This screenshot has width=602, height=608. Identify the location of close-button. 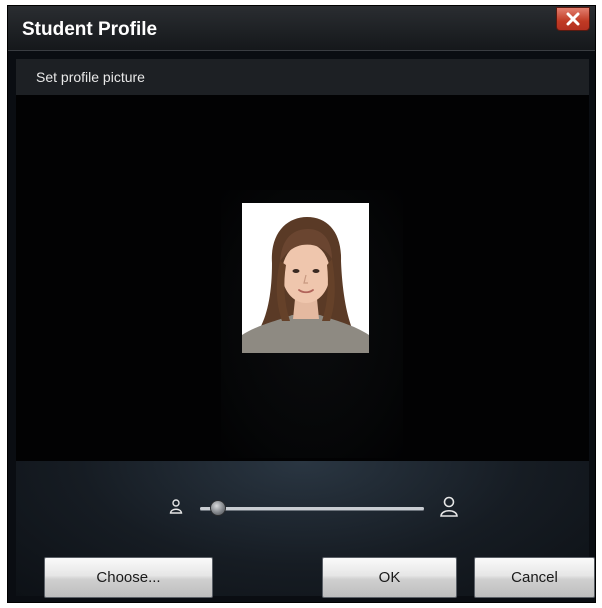
(573, 19).